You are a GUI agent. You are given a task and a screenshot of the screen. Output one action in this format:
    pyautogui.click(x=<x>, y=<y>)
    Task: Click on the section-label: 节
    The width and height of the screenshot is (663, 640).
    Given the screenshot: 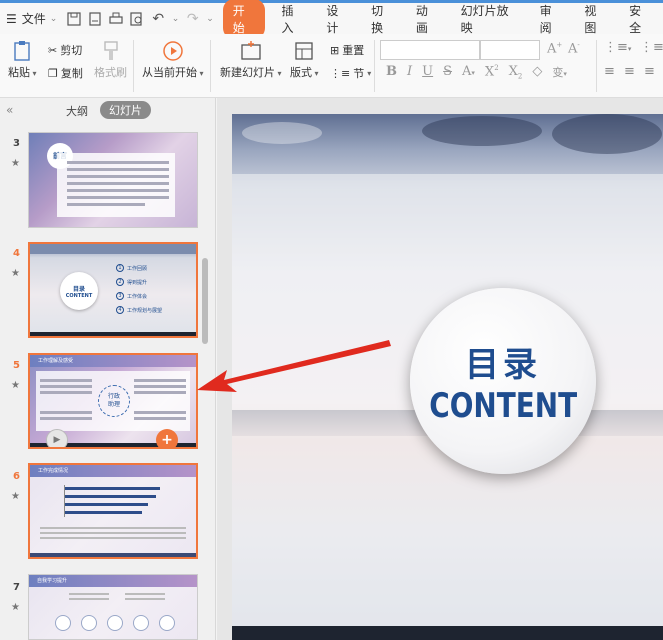 What is the action you would take?
    pyautogui.click(x=359, y=73)
    